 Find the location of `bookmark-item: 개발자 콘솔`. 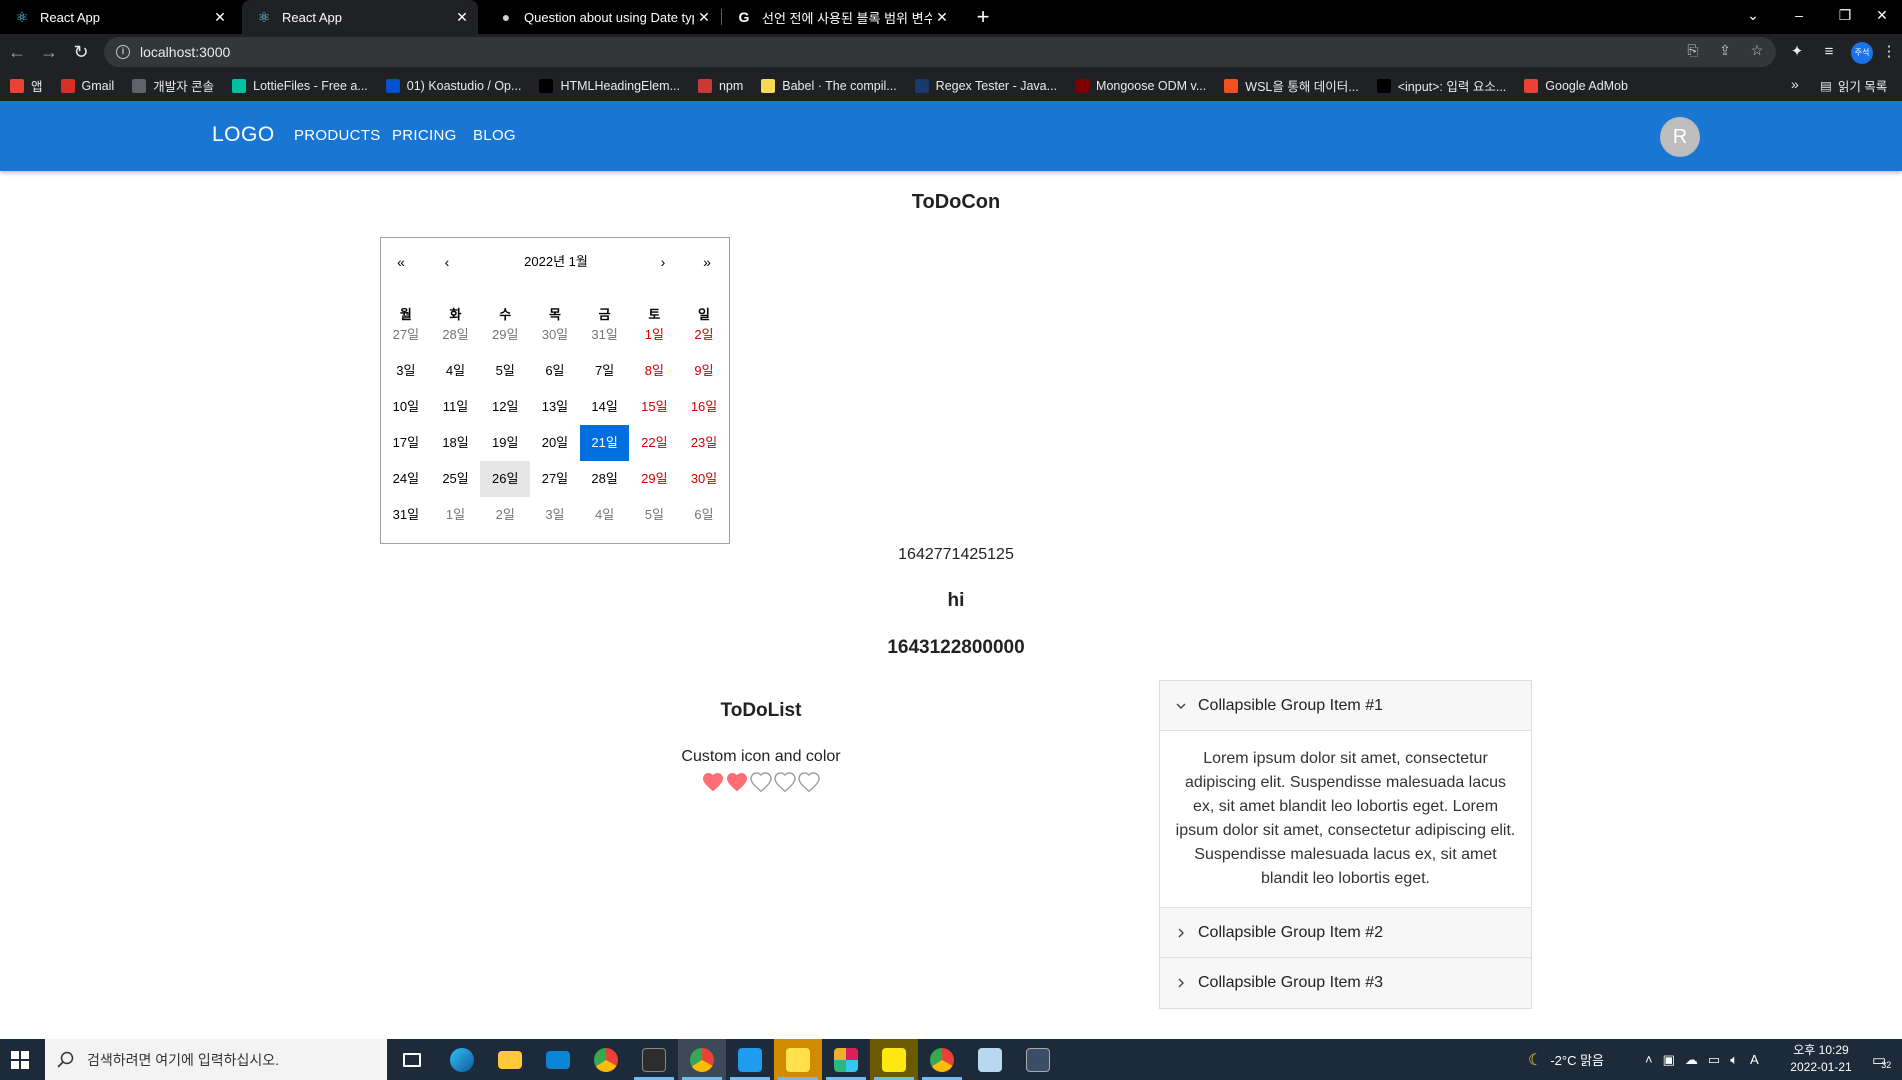

bookmark-item: 개발자 콘솔 is located at coordinates (173, 85).